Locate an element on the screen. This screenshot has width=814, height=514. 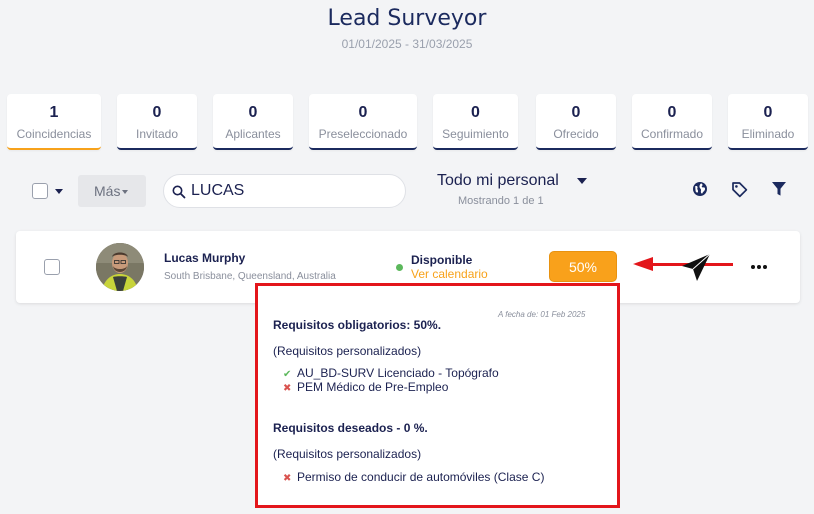
stage-label: Seguimiento is located at coordinates (475, 134).